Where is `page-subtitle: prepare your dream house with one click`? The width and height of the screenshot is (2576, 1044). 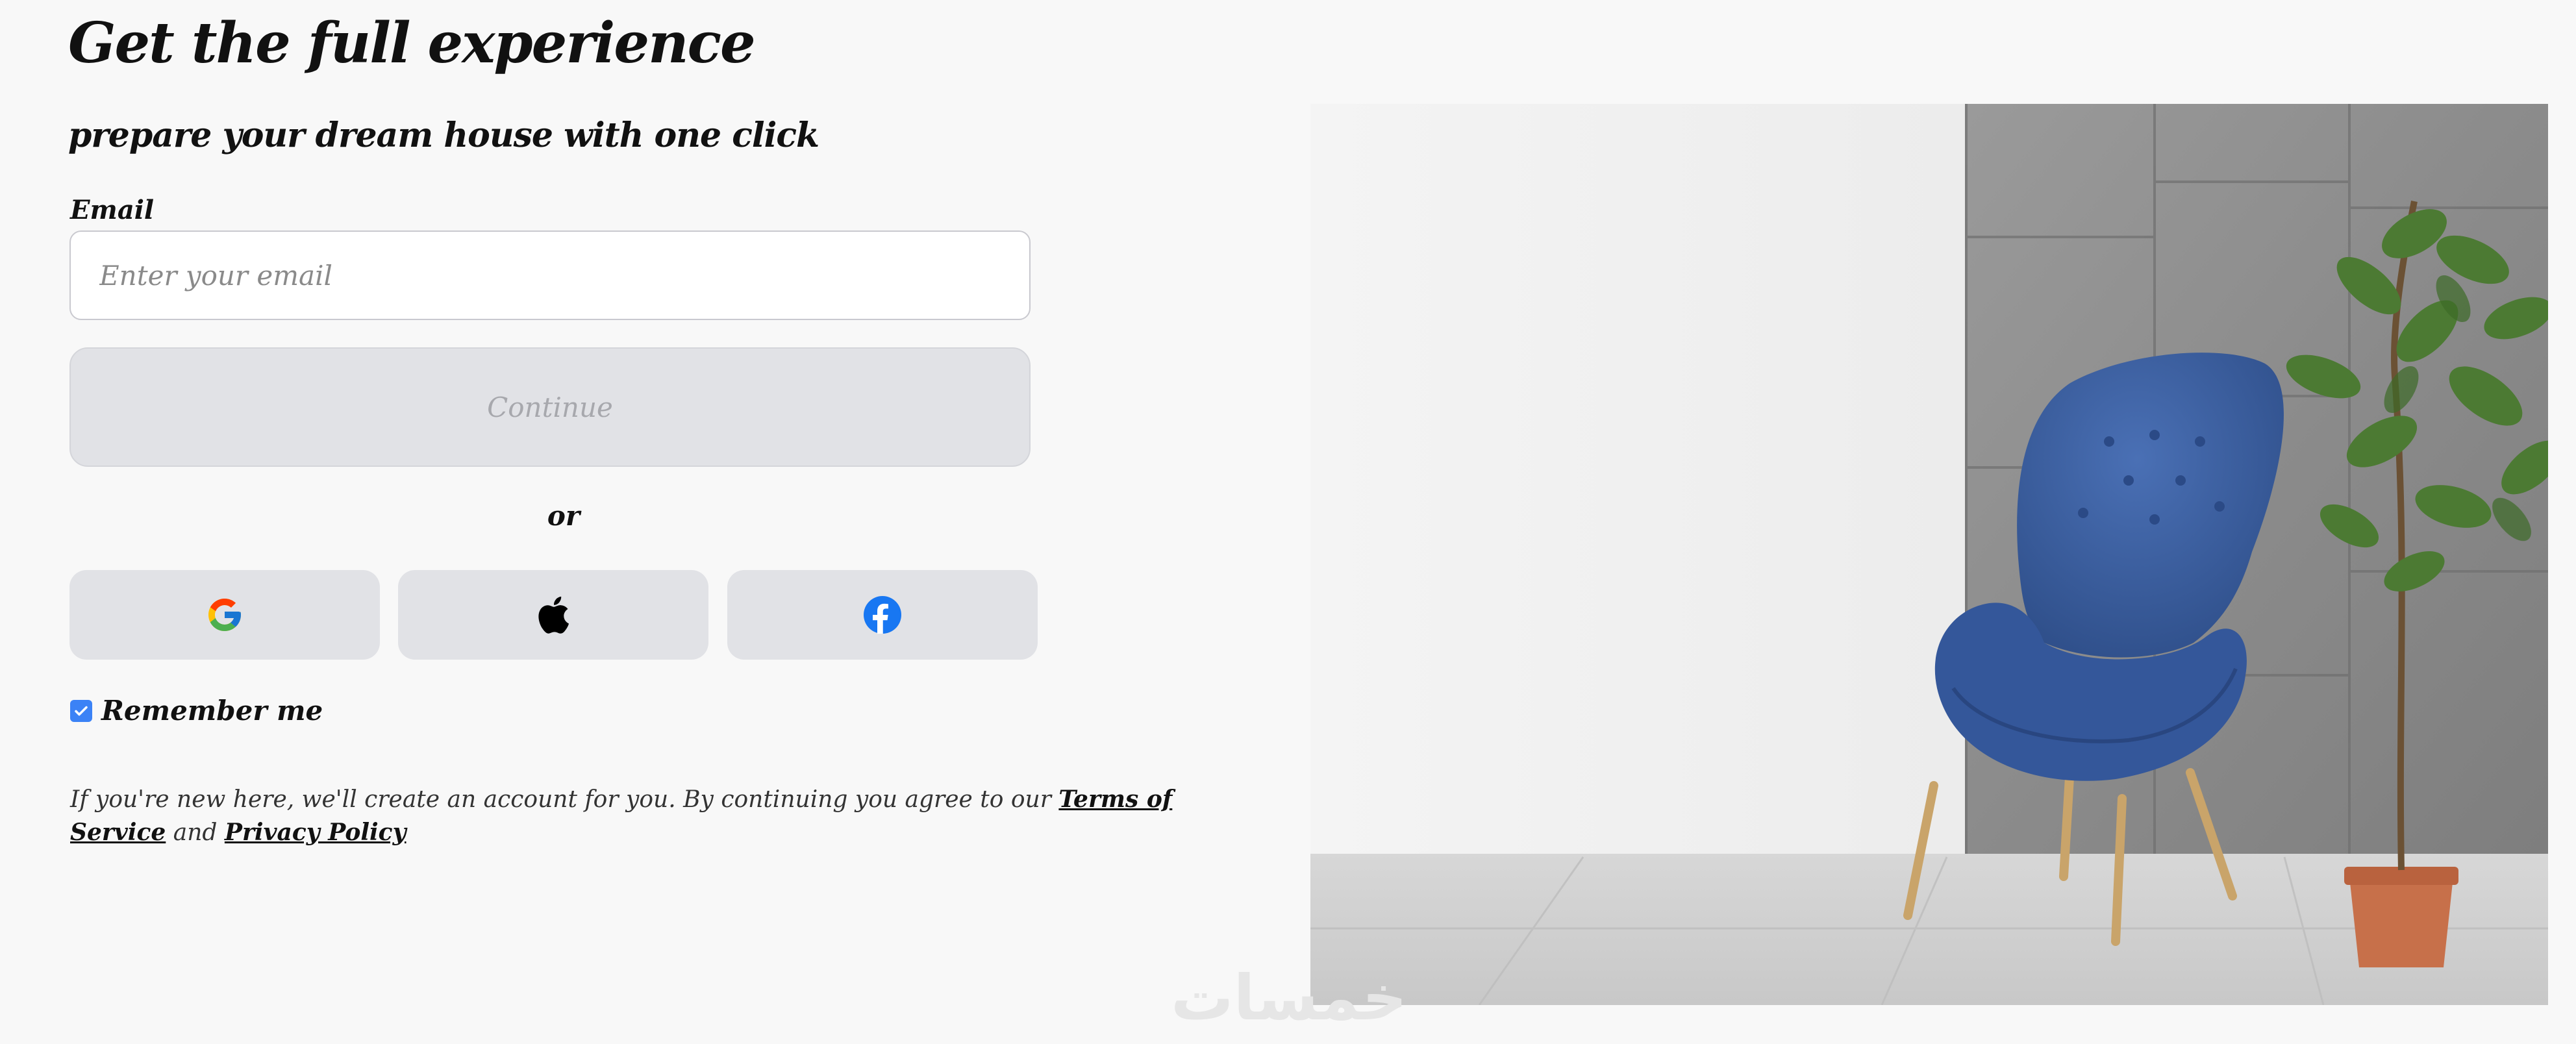
page-subtitle: prepare your dream house with one click is located at coordinates (443, 135).